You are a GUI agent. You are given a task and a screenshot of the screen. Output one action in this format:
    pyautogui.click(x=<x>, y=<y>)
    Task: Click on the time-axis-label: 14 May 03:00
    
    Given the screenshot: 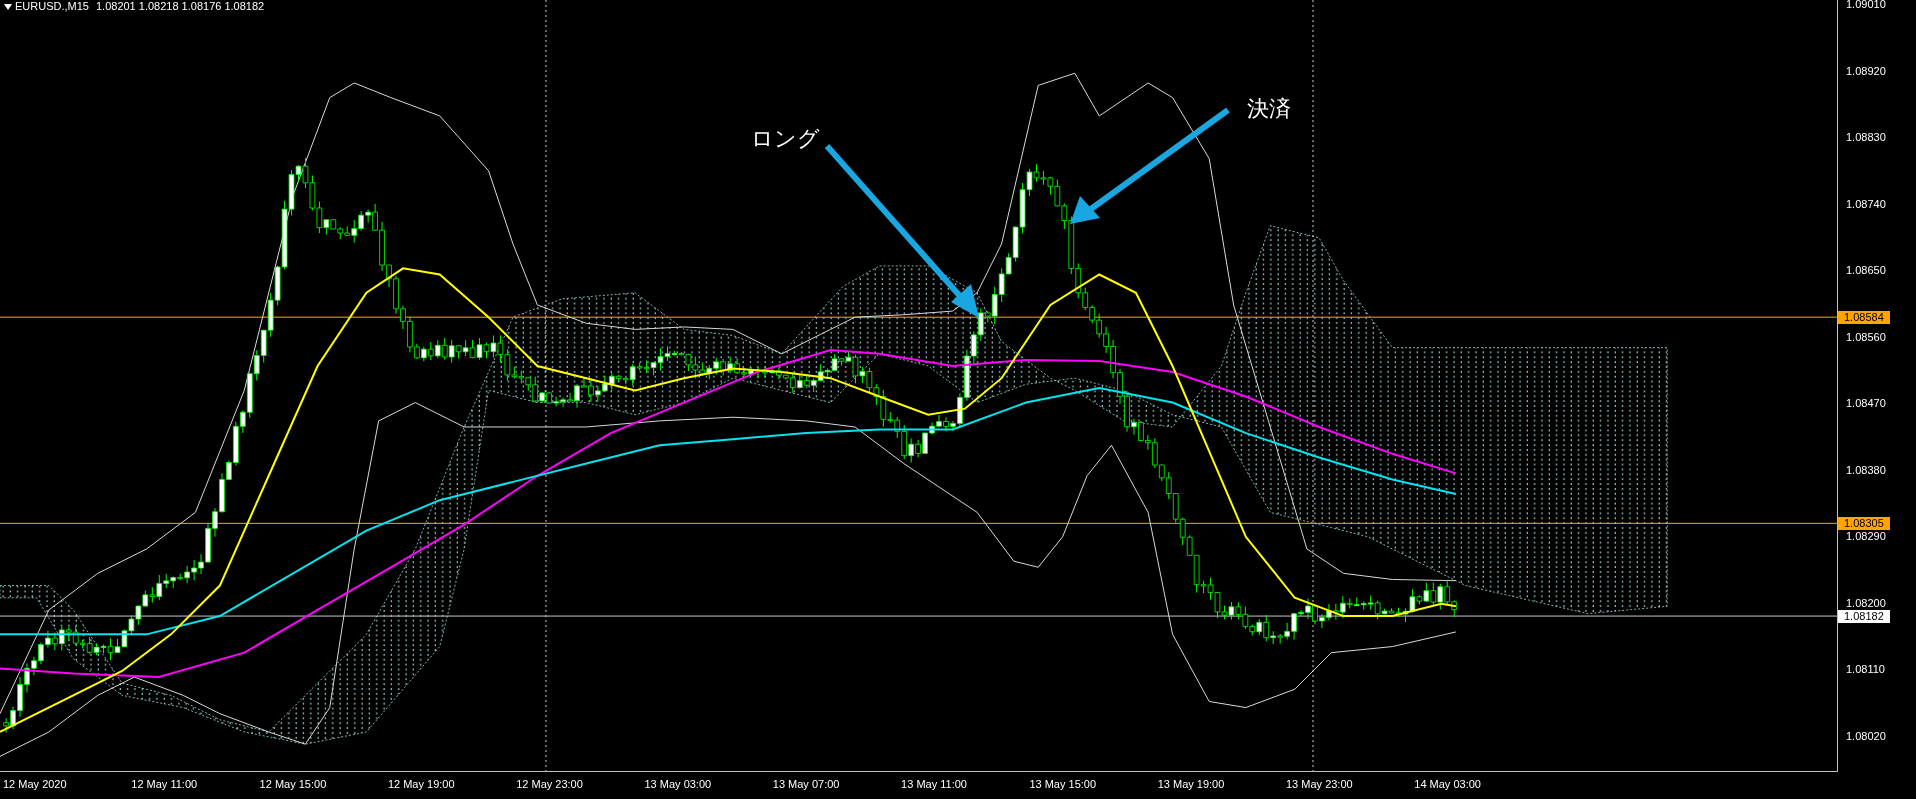 What is the action you would take?
    pyautogui.click(x=1447, y=784)
    